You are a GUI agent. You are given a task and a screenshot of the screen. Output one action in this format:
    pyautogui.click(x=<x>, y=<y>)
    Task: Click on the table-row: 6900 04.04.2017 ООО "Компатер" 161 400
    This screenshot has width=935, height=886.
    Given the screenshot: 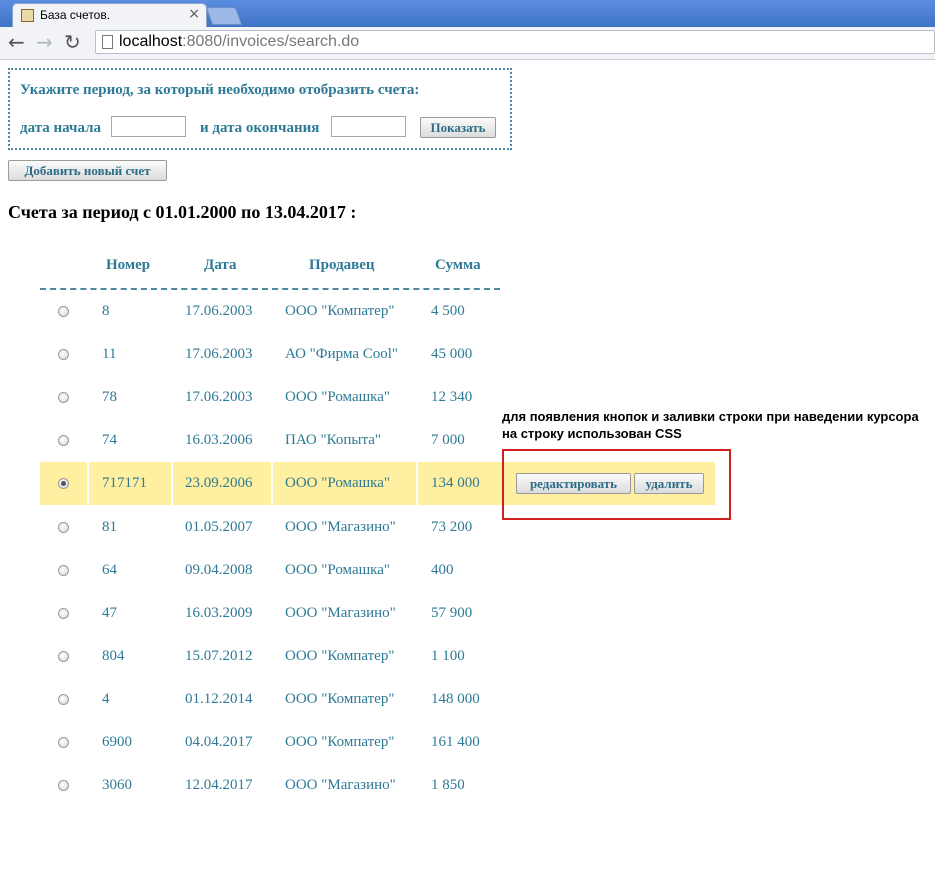 What is the action you would take?
    pyautogui.click(x=377, y=742)
    